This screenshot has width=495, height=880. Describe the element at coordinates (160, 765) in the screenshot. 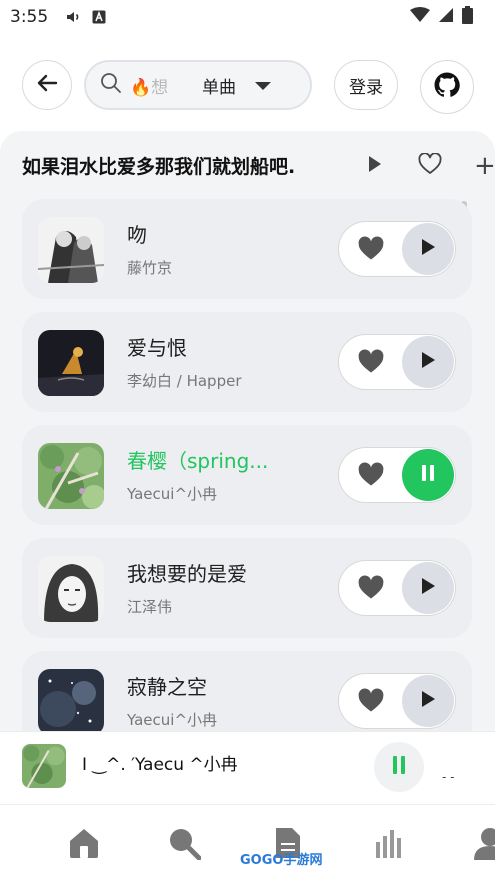

I see `now-playing-text: I ‿^. ′Yaecu ^小冉` at that location.